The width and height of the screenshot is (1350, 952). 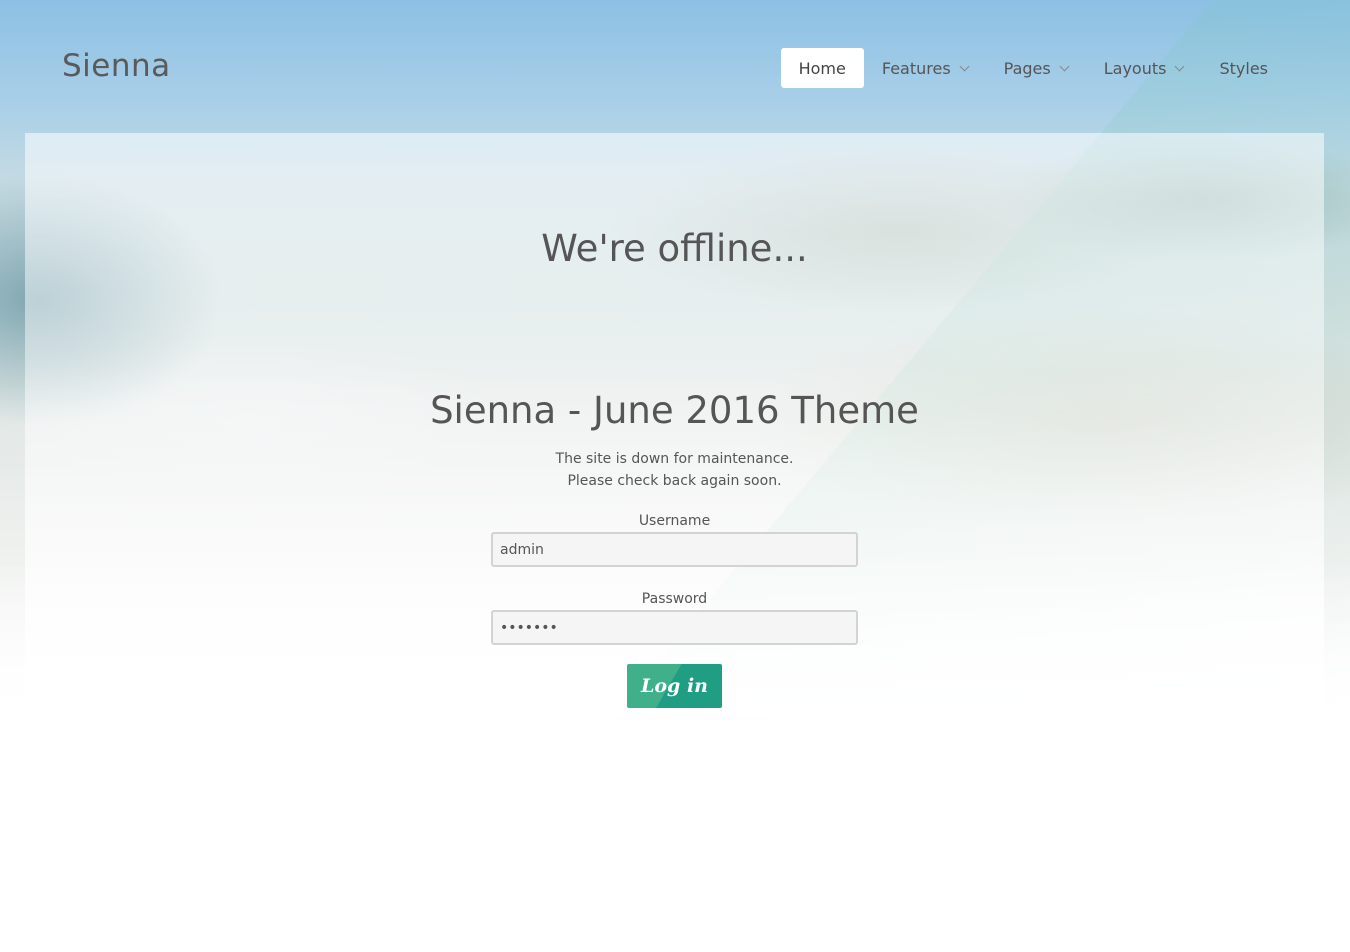 What do you see at coordinates (674, 521) in the screenshot?
I see `username-label: Username` at bounding box center [674, 521].